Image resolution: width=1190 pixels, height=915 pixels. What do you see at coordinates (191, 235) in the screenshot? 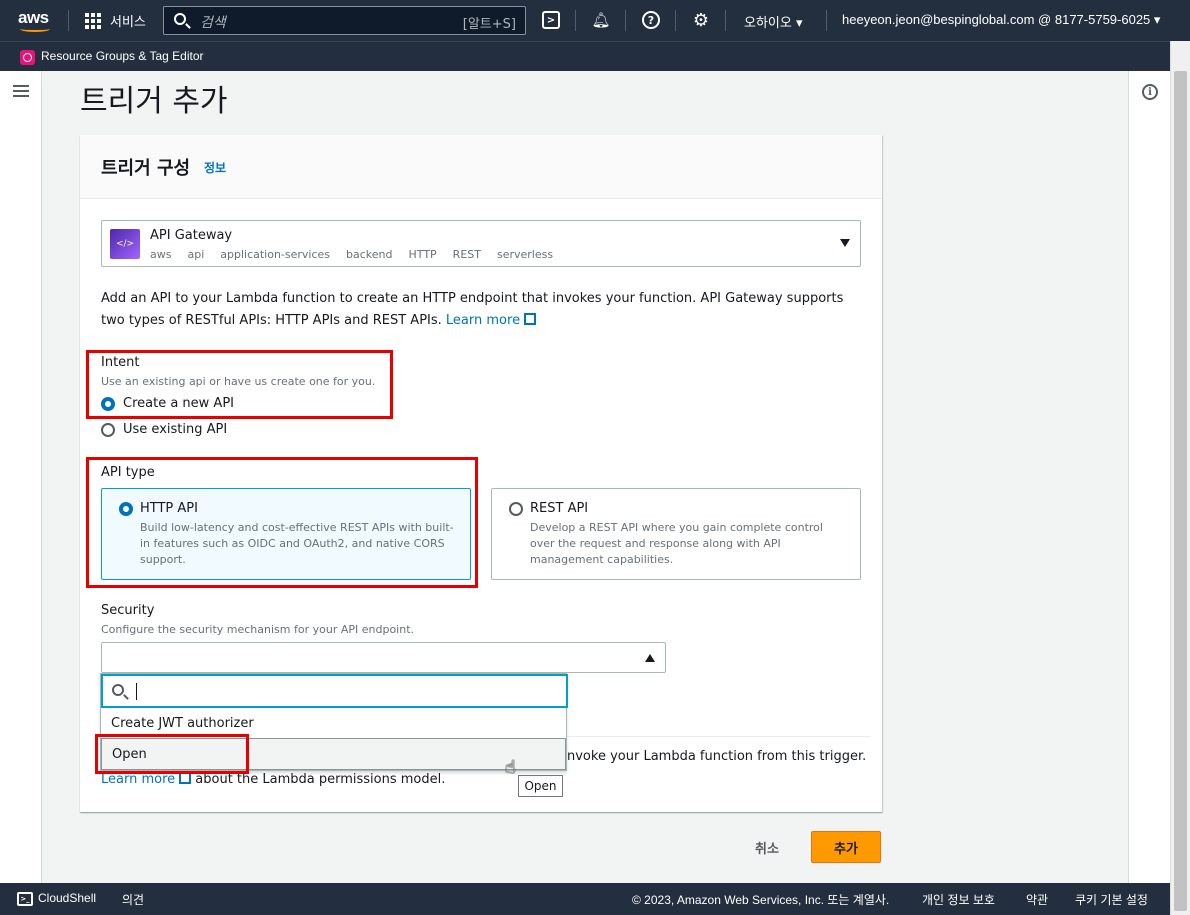
I see `trigger-source-name: API Gateway` at bounding box center [191, 235].